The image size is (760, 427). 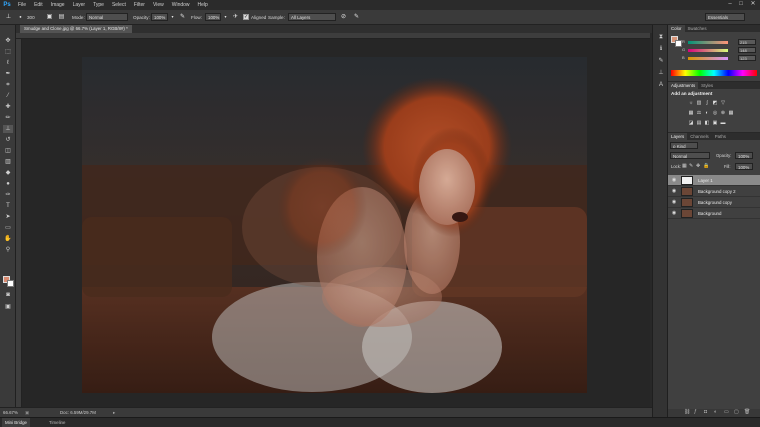 What do you see at coordinates (20, 17) in the screenshot?
I see `brush-size-picker: ●` at bounding box center [20, 17].